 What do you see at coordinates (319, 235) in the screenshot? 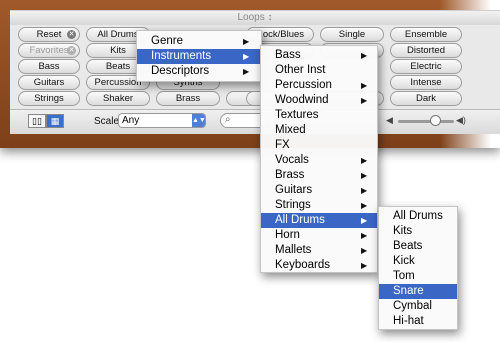
I see `menu-item-horn: Horn ▶` at bounding box center [319, 235].